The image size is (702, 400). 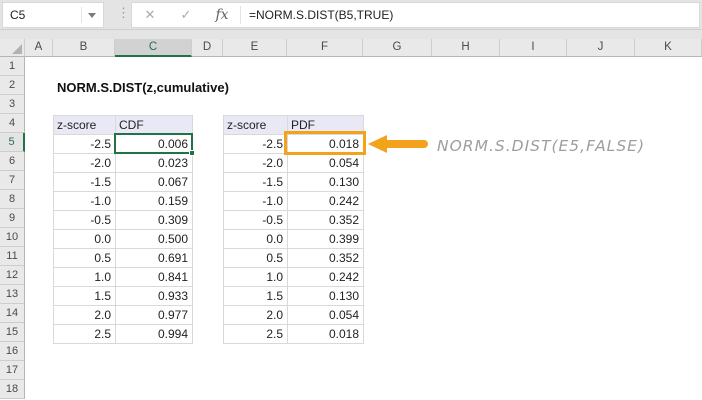 What do you see at coordinates (222, 15) in the screenshot?
I see `insert-function-icon: fx` at bounding box center [222, 15].